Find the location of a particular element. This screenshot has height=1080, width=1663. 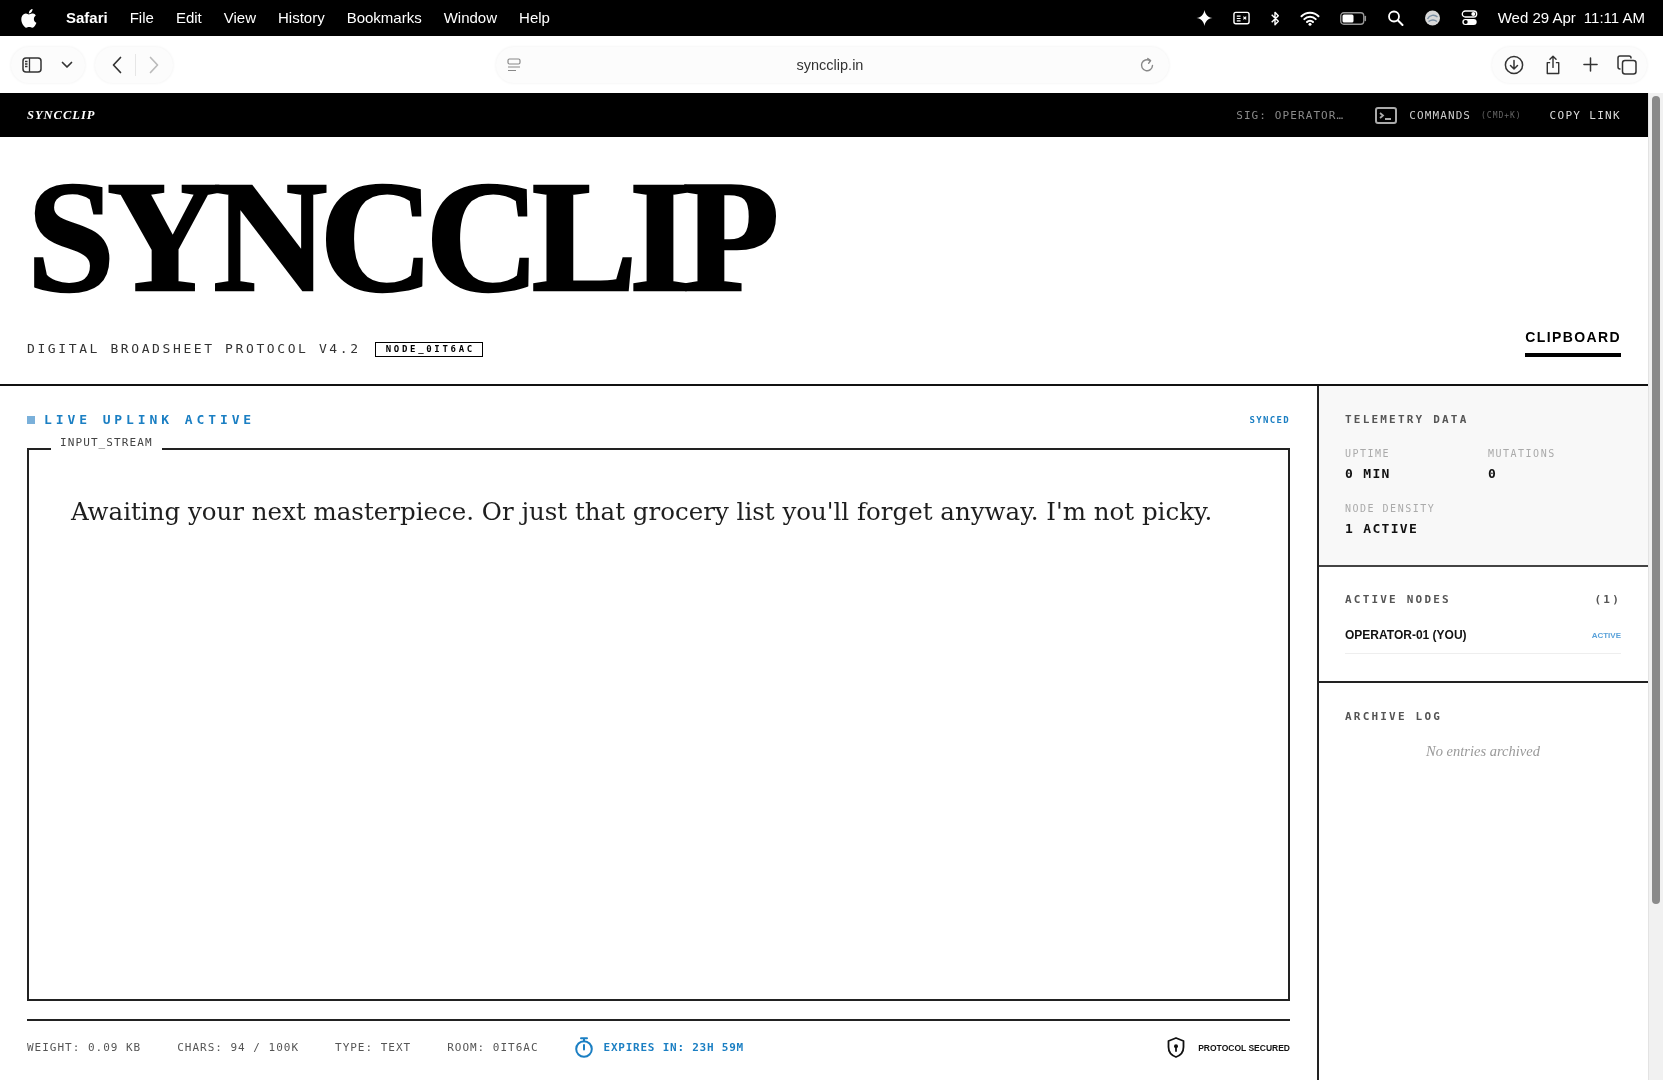

metric-value: 0 is located at coordinates (1493, 474).